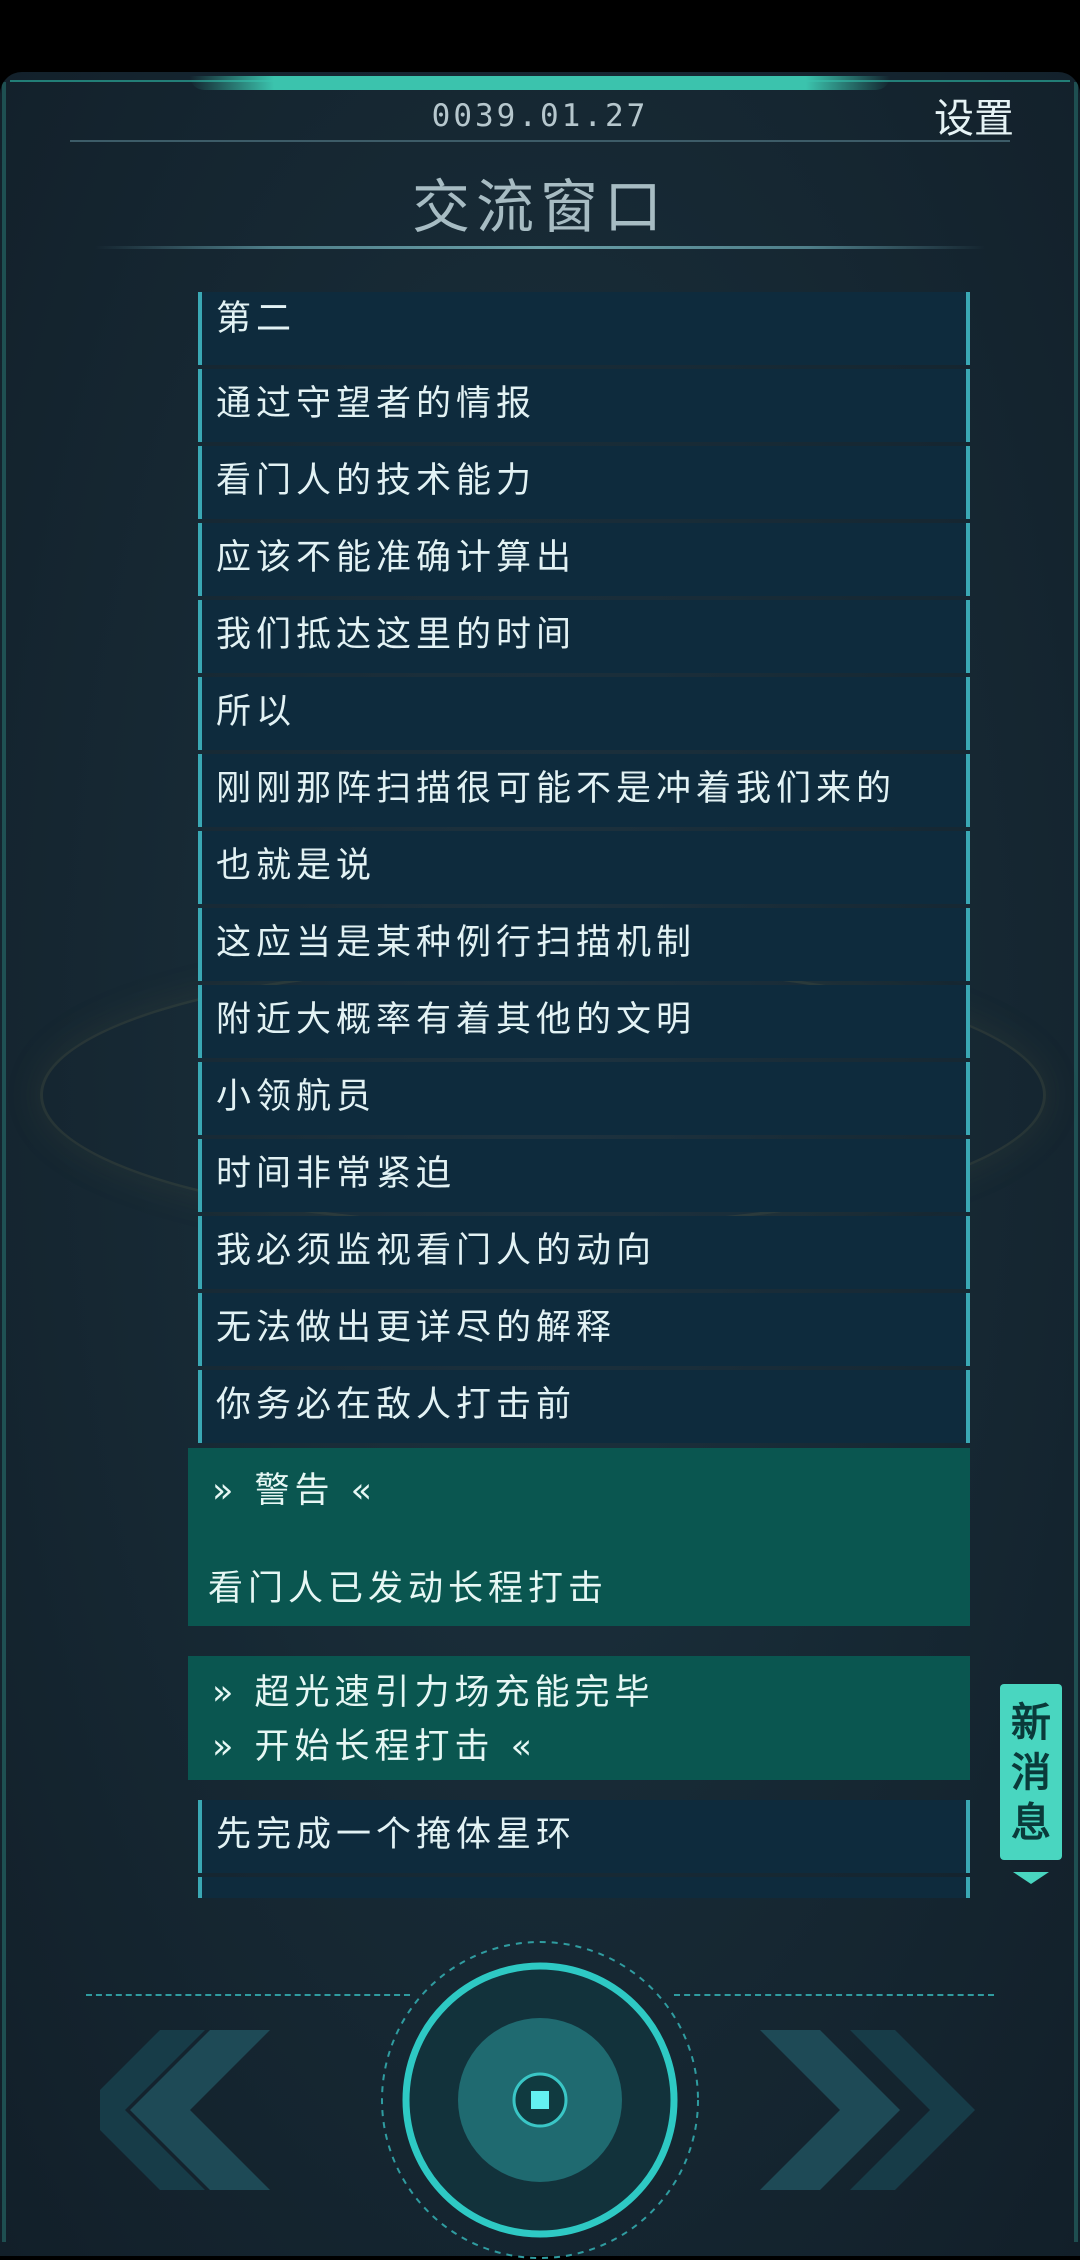  I want to click on chat-message: 应该不能准确计算出, so click(584, 559).